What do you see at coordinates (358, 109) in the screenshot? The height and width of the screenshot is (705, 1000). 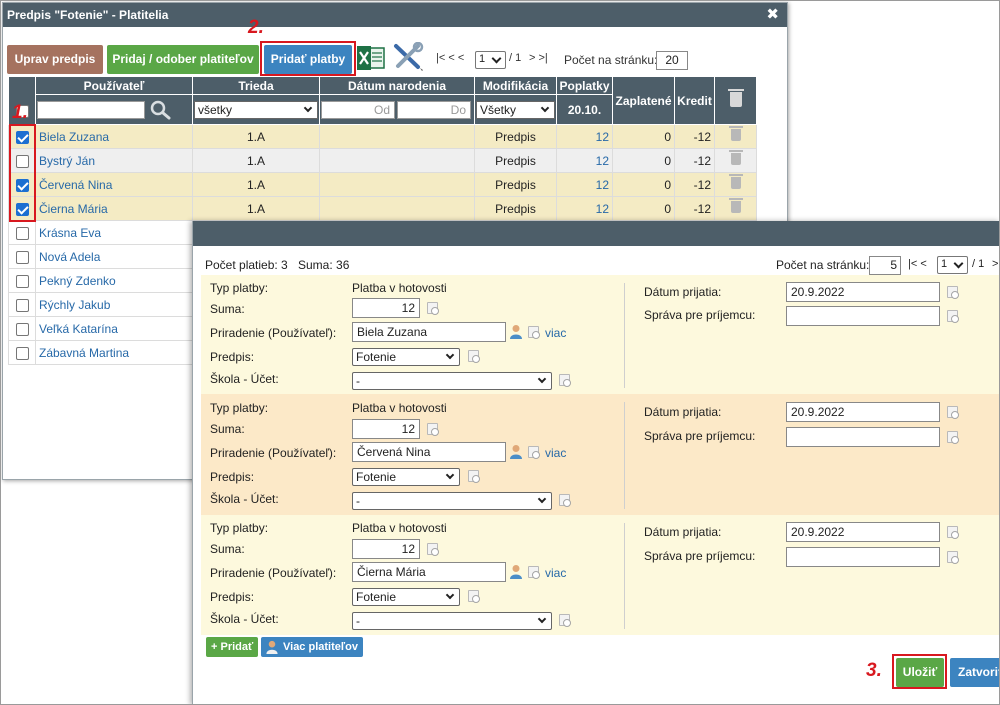 I see `date-from-input: Od` at bounding box center [358, 109].